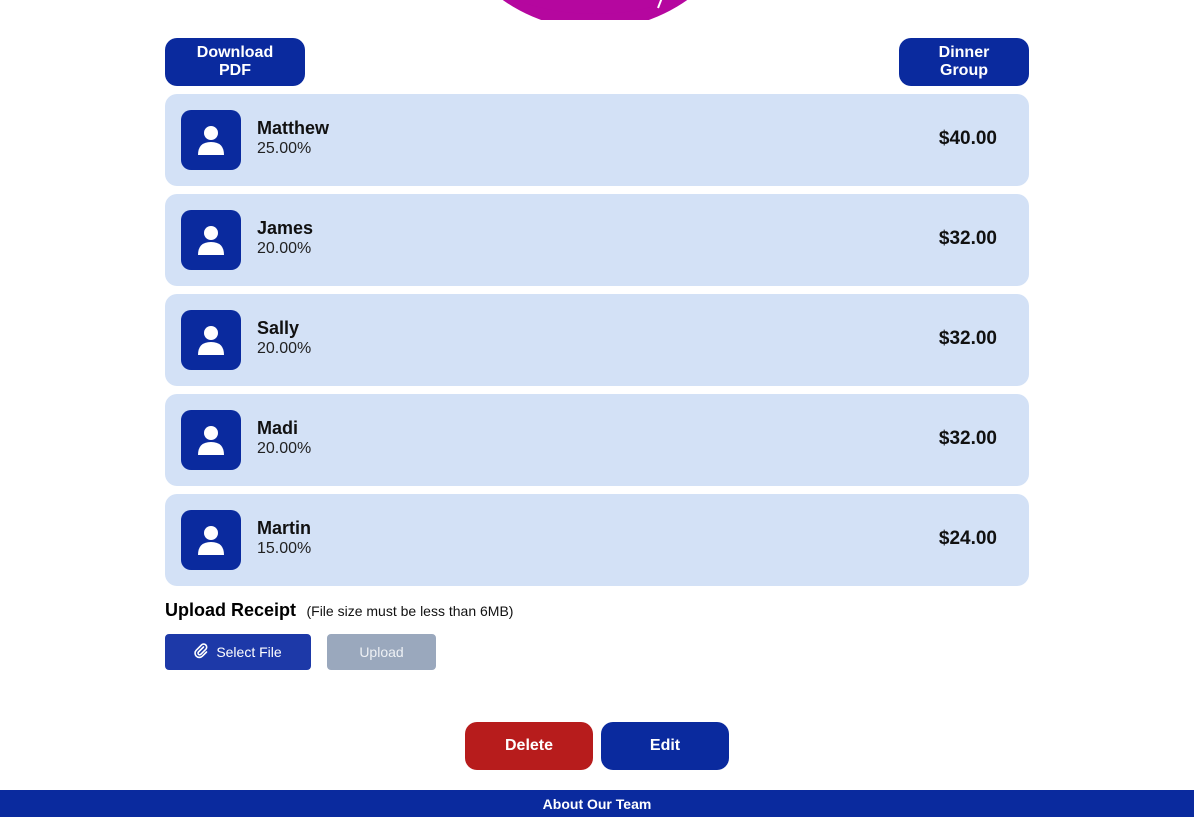 The image size is (1194, 817). Describe the element at coordinates (967, 538) in the screenshot. I see `member-amount: $24.00` at that location.